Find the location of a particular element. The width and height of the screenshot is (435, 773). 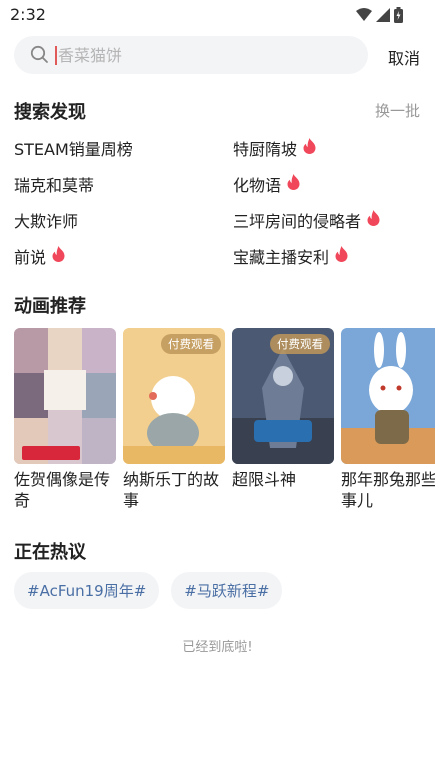

status-bar: 2:32 is located at coordinates (217, 15).